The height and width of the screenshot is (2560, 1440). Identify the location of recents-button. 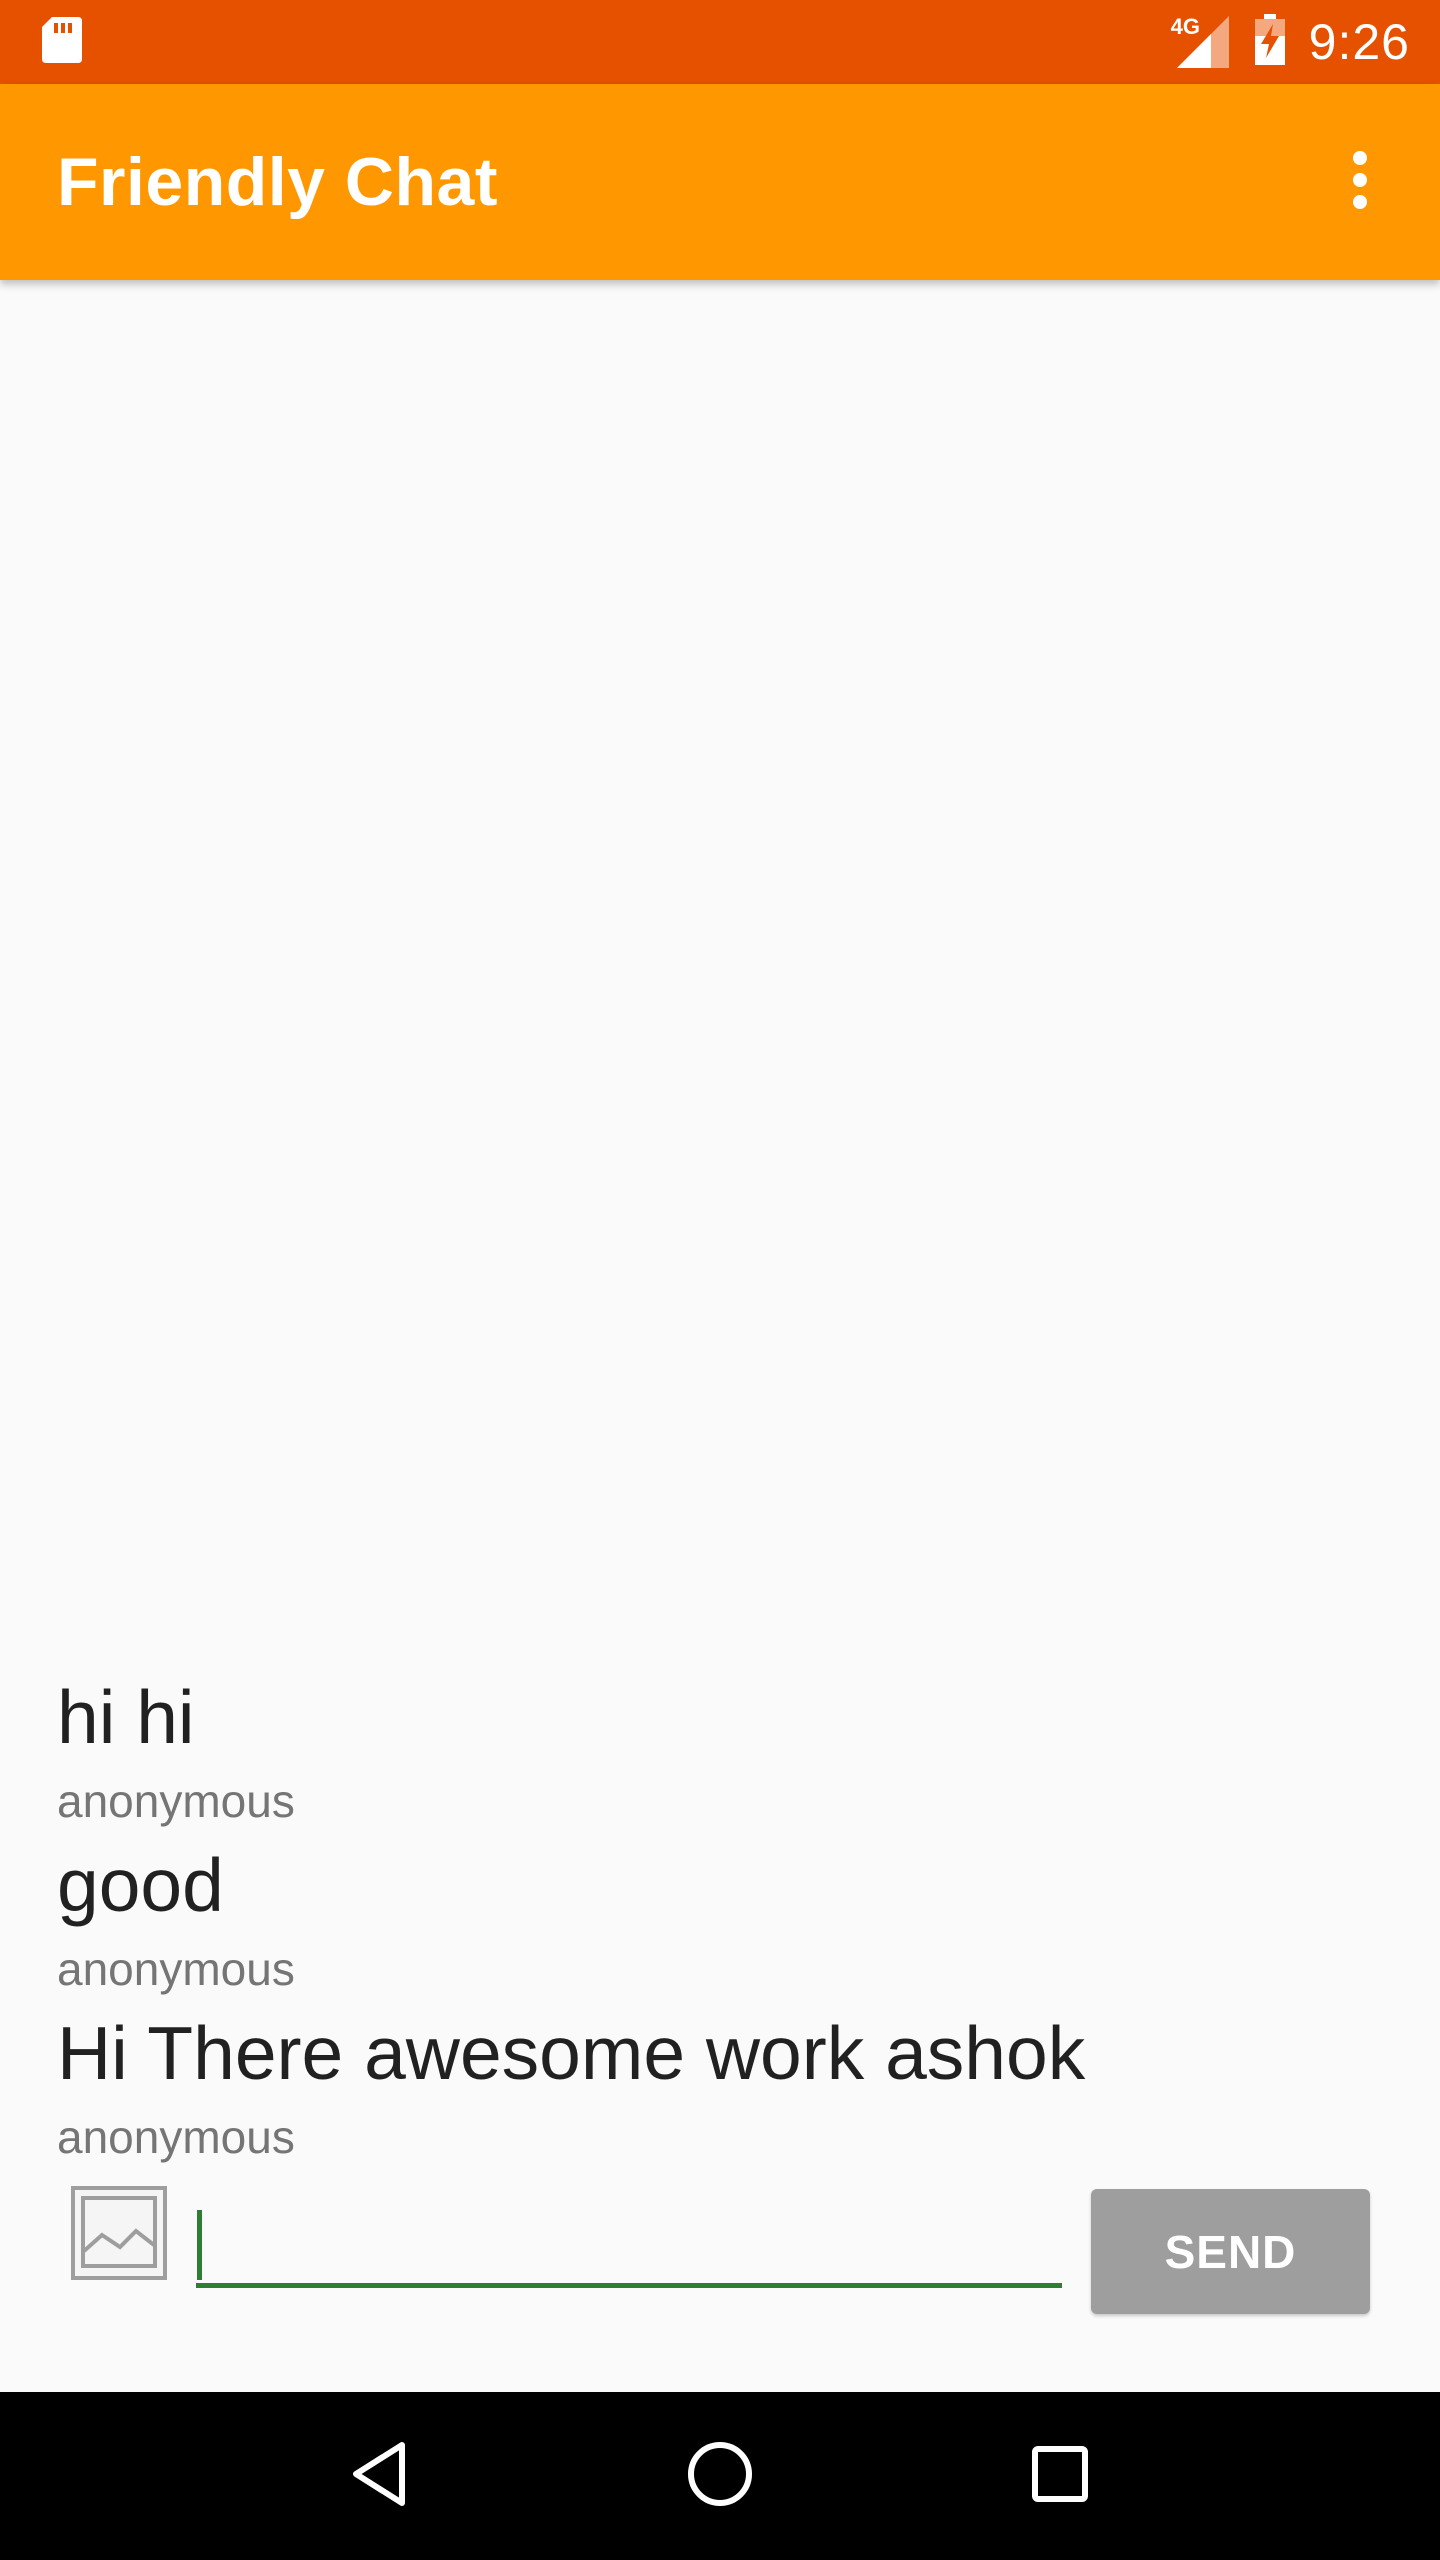
(1060, 2476).